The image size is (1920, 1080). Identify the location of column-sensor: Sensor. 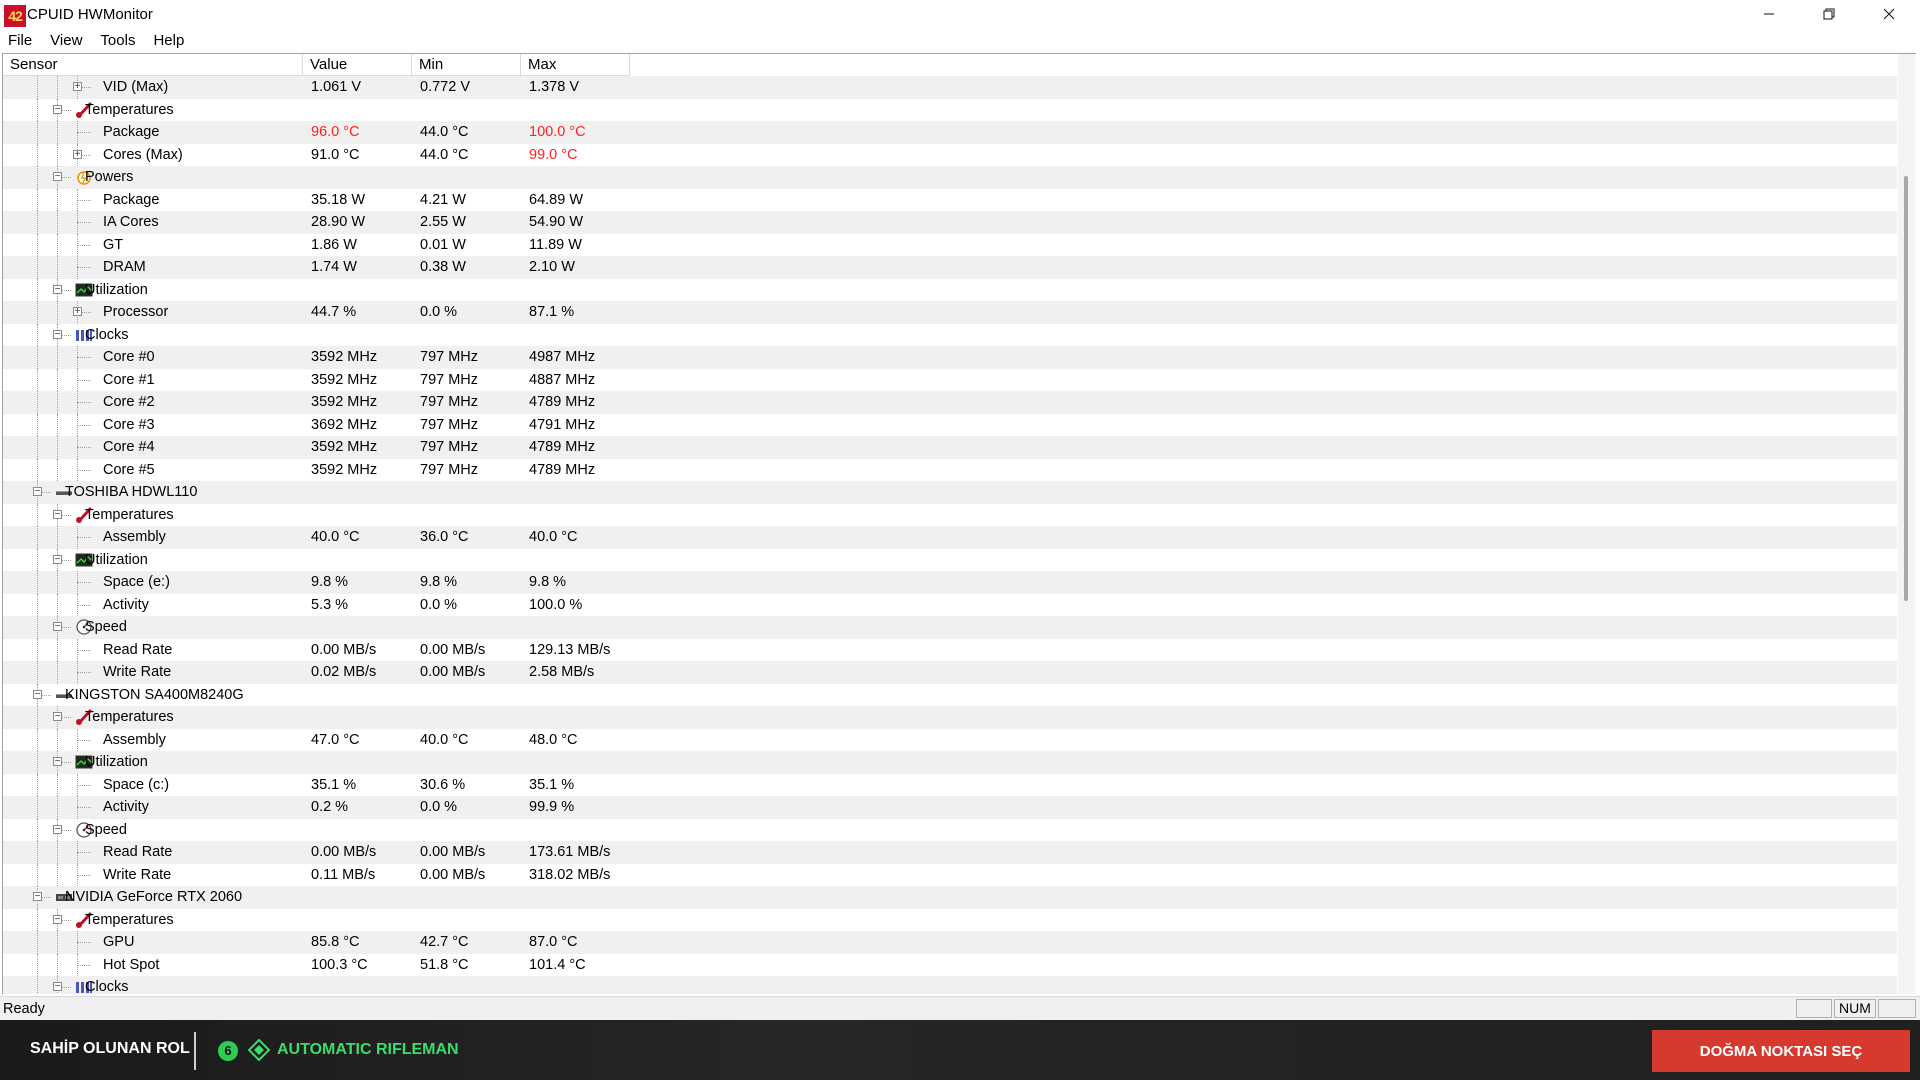
(153, 65).